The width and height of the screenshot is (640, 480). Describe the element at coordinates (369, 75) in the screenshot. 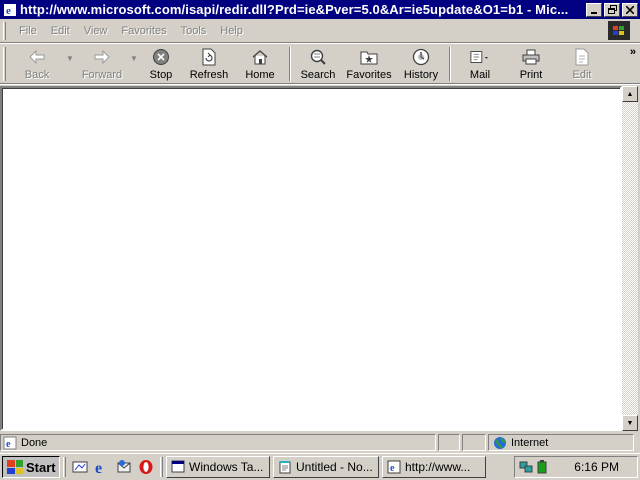

I see `favorites-label: Favorites` at that location.